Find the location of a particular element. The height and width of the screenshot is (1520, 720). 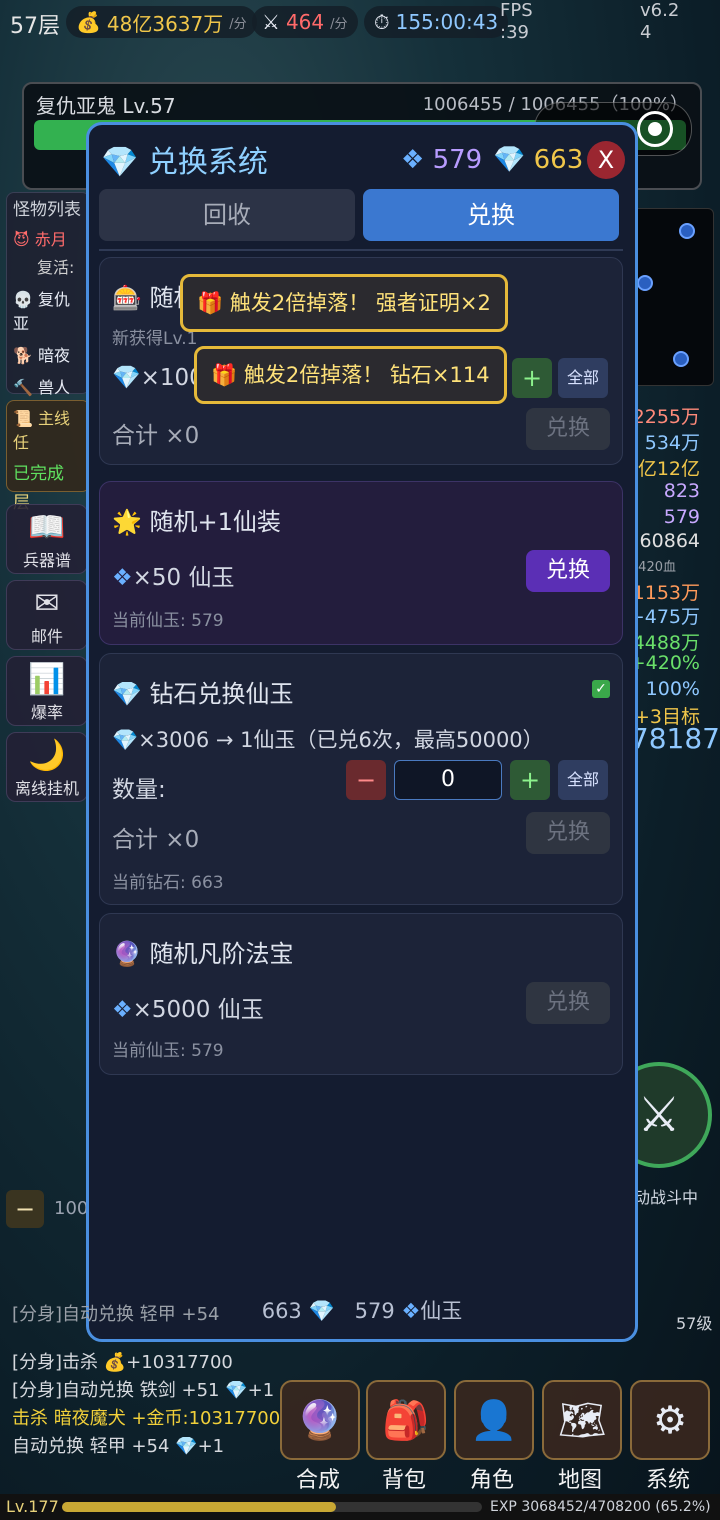

log-line: [分身]自动兑换 铁剑 +51 💎+1 is located at coordinates (143, 1390).